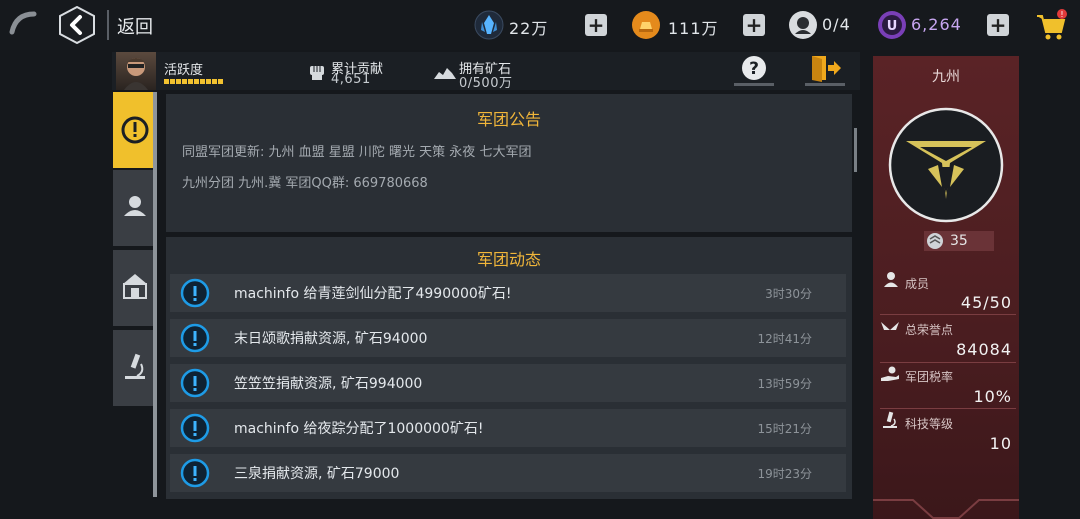  I want to click on news-time: 13时59分, so click(784, 384).